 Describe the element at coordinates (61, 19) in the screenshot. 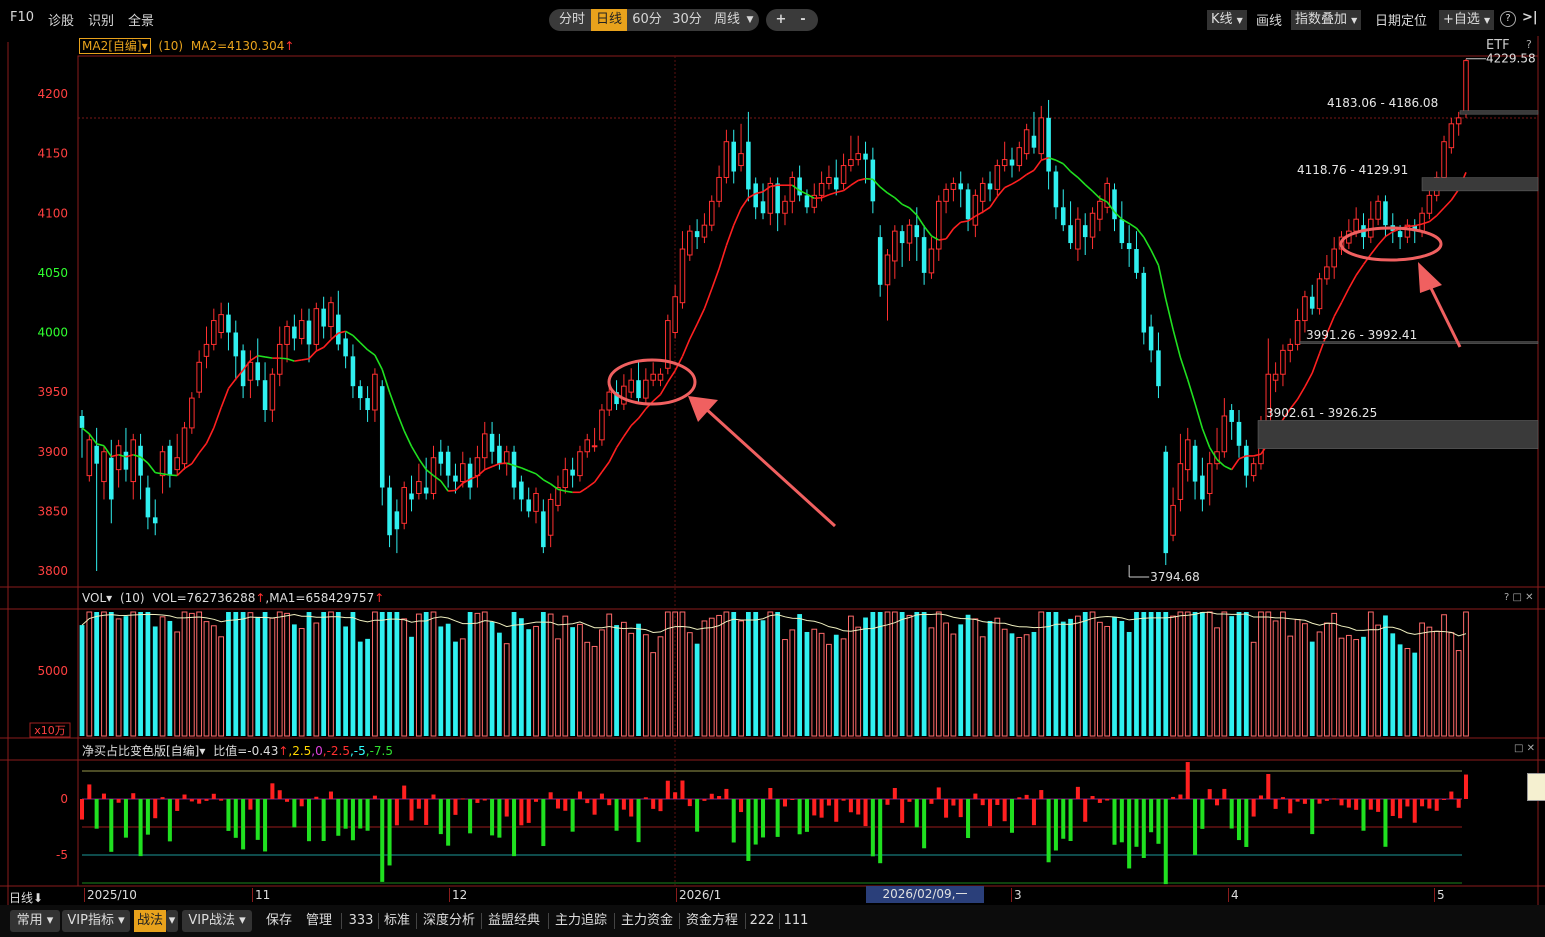

I see `diagnose-button: 诊股` at that location.